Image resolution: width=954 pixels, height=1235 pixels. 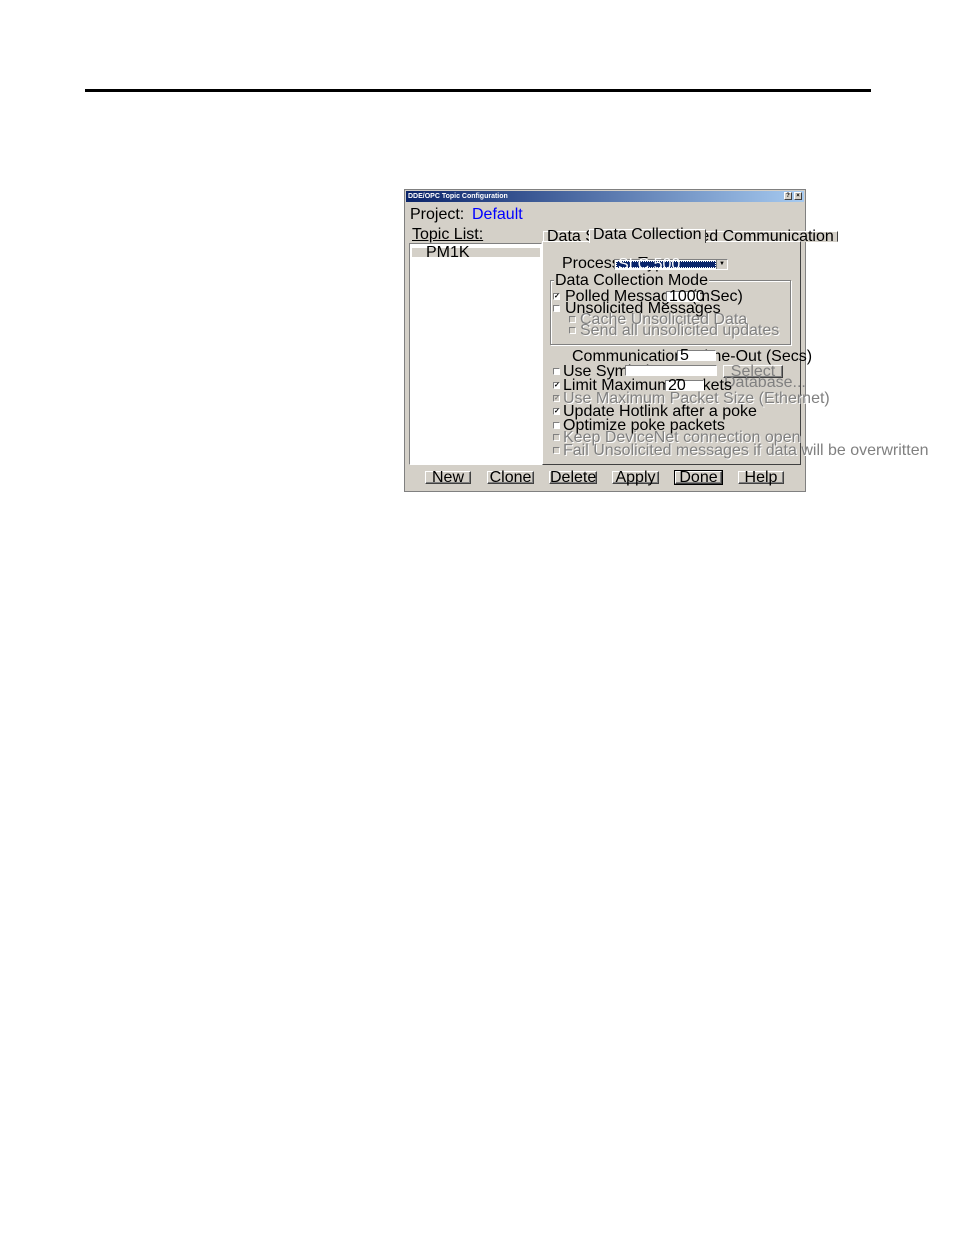 I want to click on list-item: PM1K, so click(x=476, y=253).